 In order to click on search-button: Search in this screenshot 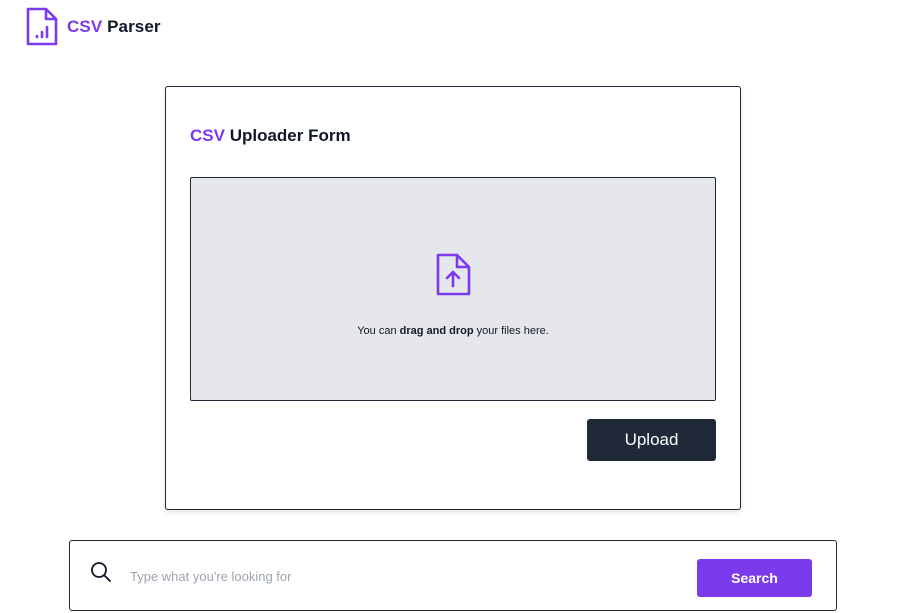, I will do `click(754, 578)`.